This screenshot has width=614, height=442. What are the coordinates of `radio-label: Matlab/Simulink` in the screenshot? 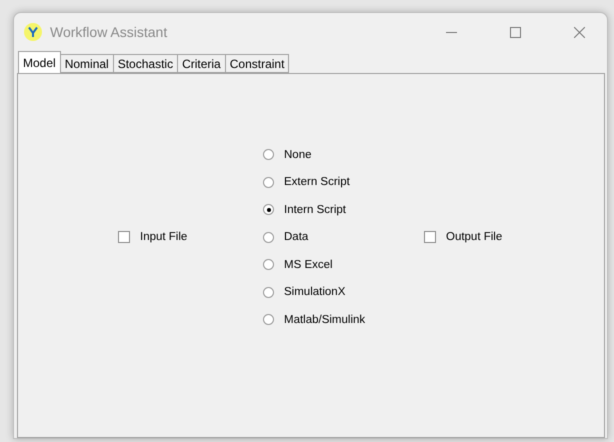 It's located at (325, 320).